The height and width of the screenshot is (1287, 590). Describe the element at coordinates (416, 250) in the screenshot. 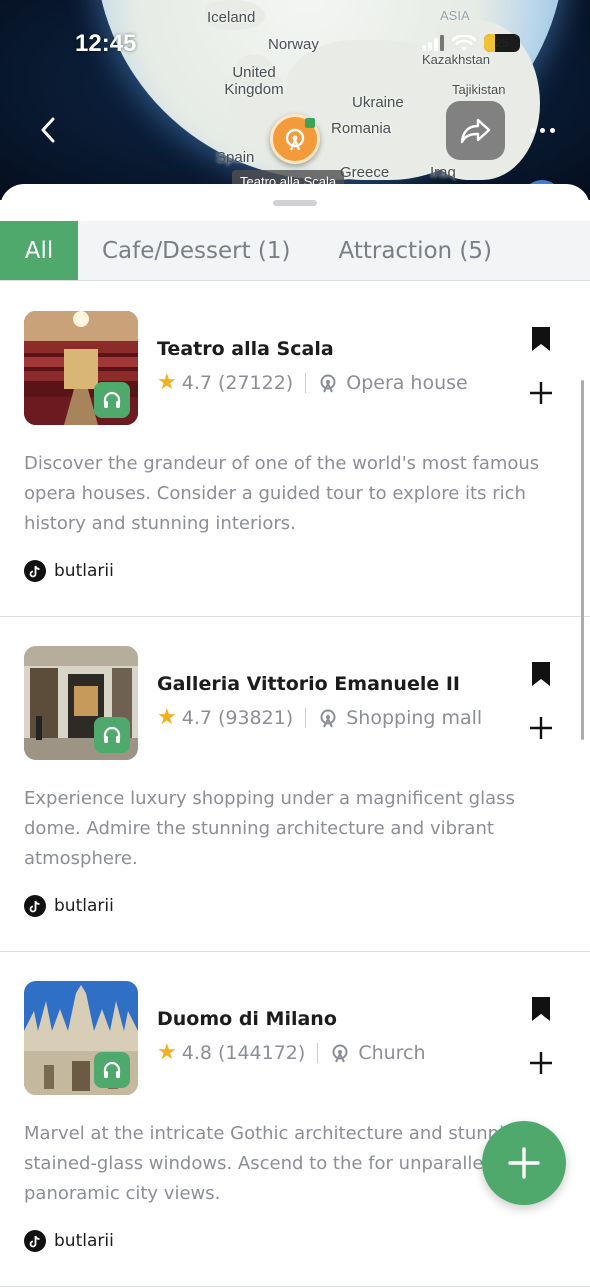

I see `tab-attraction: Attraction (5)` at that location.